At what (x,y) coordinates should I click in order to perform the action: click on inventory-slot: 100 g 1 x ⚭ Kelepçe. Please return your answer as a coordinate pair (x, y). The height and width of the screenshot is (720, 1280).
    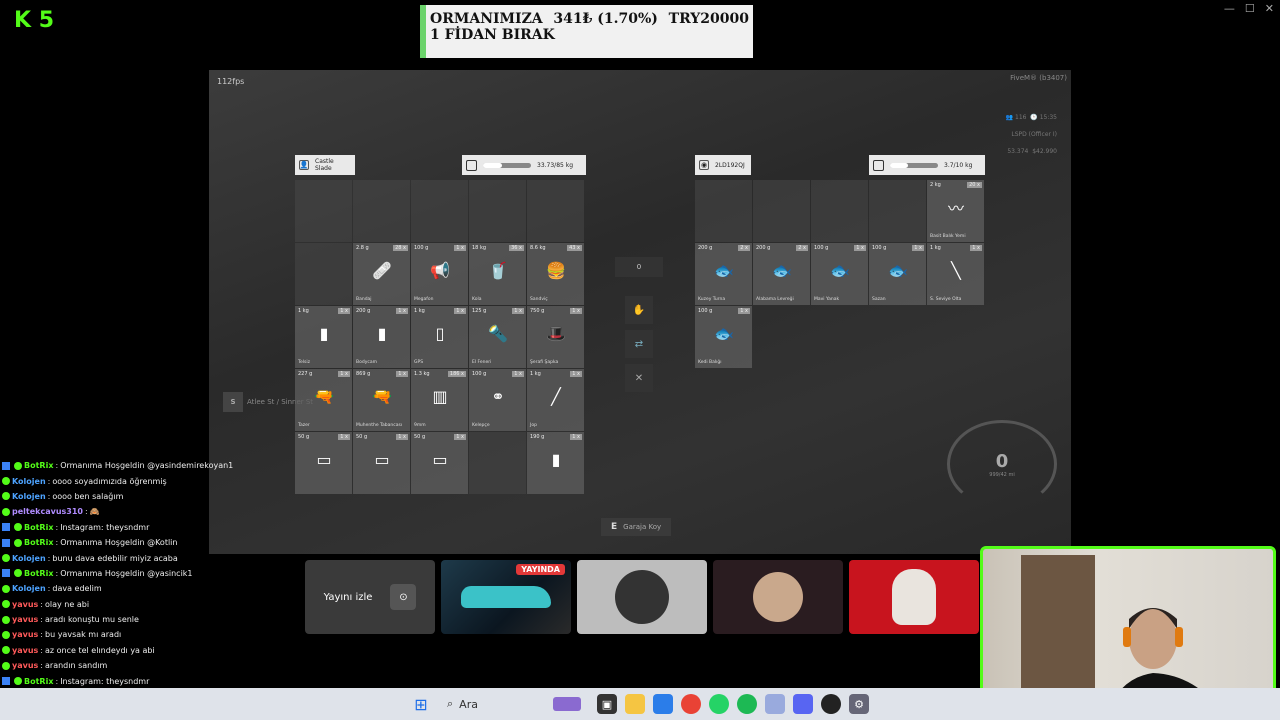
    Looking at the image, I should click on (497, 400).